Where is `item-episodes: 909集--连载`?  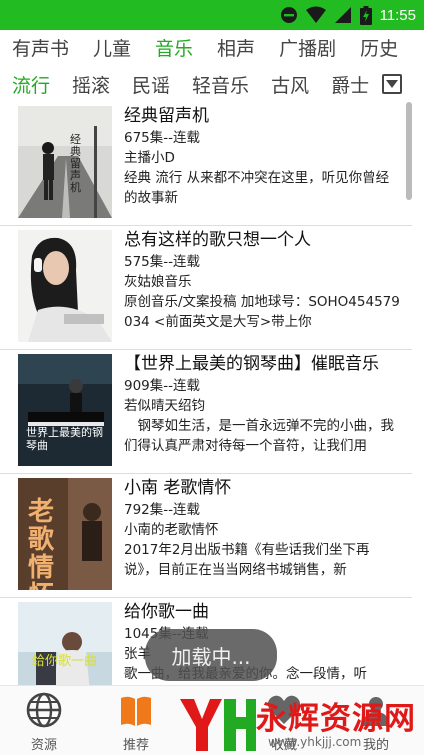 item-episodes: 909集--连载 is located at coordinates (162, 386).